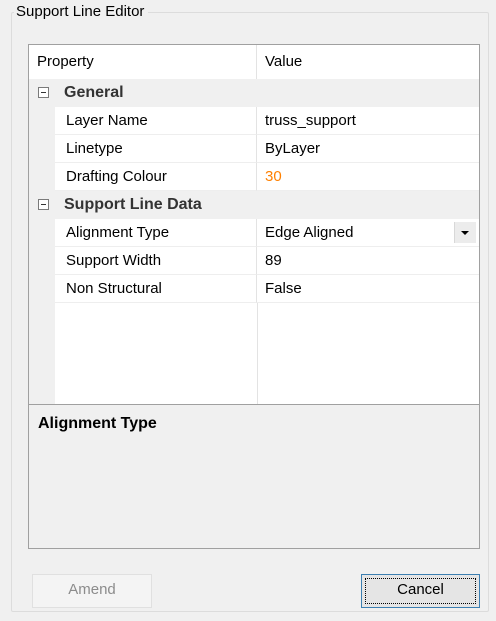  Describe the element at coordinates (368, 261) in the screenshot. I see `property-value: 89` at that location.